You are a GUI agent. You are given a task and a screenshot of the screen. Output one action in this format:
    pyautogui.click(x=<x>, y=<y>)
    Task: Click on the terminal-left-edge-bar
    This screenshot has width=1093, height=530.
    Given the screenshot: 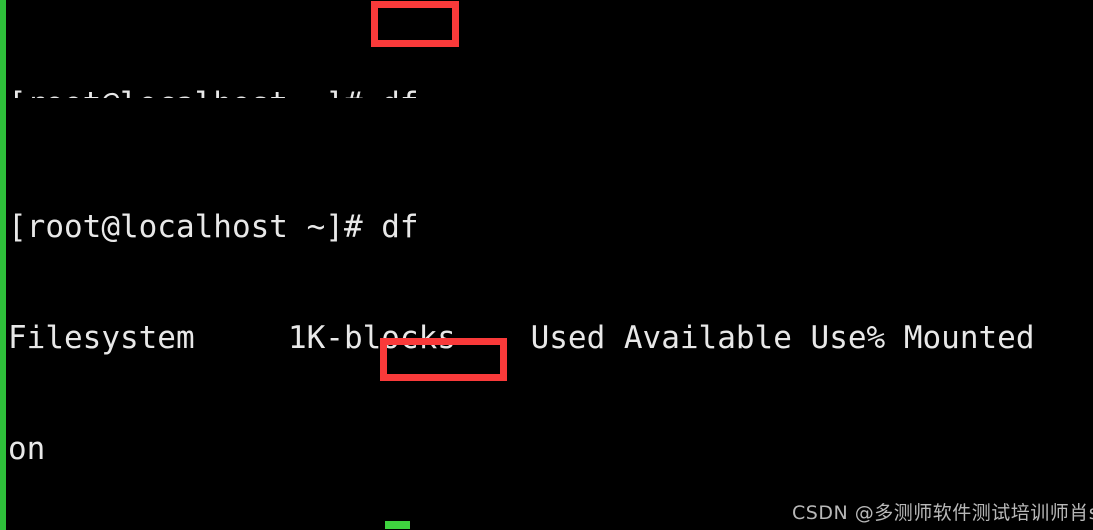 What is the action you would take?
    pyautogui.click(x=3, y=265)
    